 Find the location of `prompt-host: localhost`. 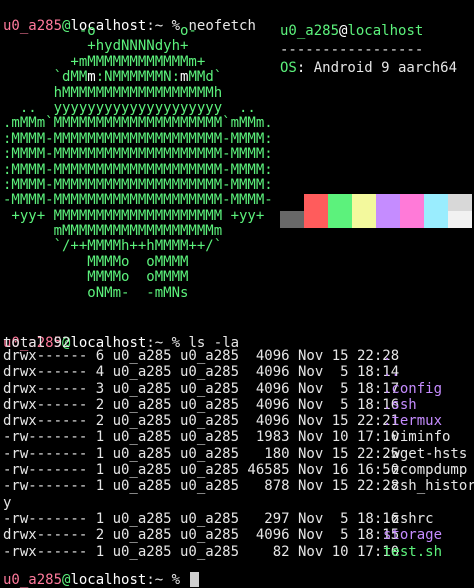

prompt-host: localhost is located at coordinates (108, 580).